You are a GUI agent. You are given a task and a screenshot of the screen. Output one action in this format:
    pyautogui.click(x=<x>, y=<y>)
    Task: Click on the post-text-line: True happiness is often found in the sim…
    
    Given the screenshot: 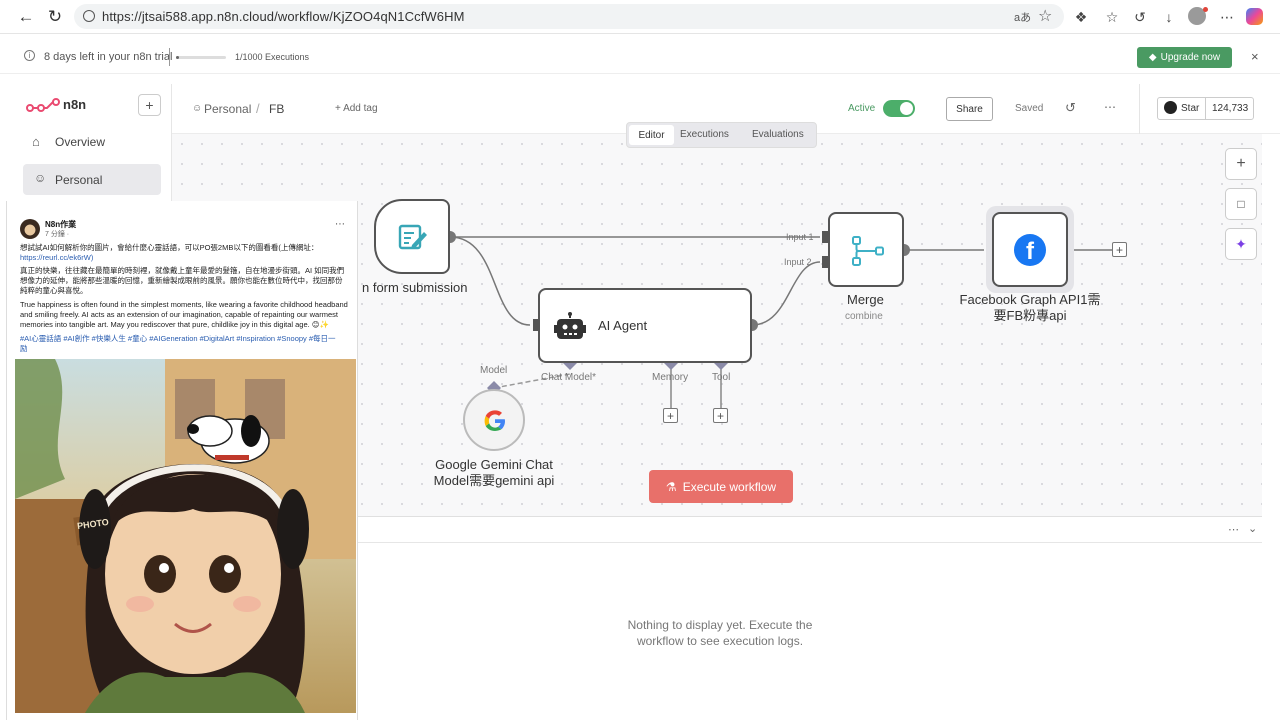 What is the action you would take?
    pyautogui.click(x=184, y=304)
    